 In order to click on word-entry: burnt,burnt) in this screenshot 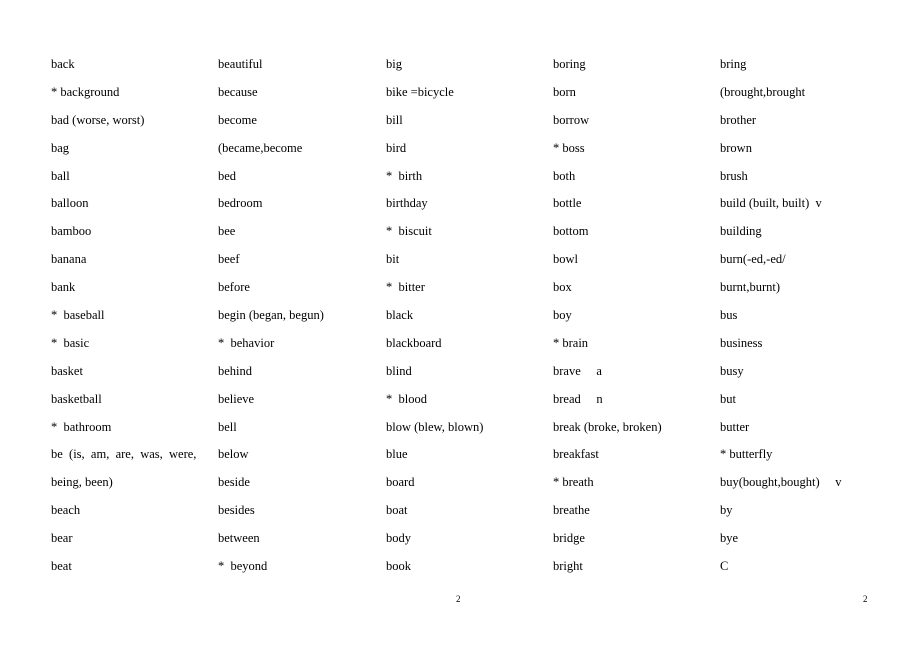, I will do `click(750, 287)`.